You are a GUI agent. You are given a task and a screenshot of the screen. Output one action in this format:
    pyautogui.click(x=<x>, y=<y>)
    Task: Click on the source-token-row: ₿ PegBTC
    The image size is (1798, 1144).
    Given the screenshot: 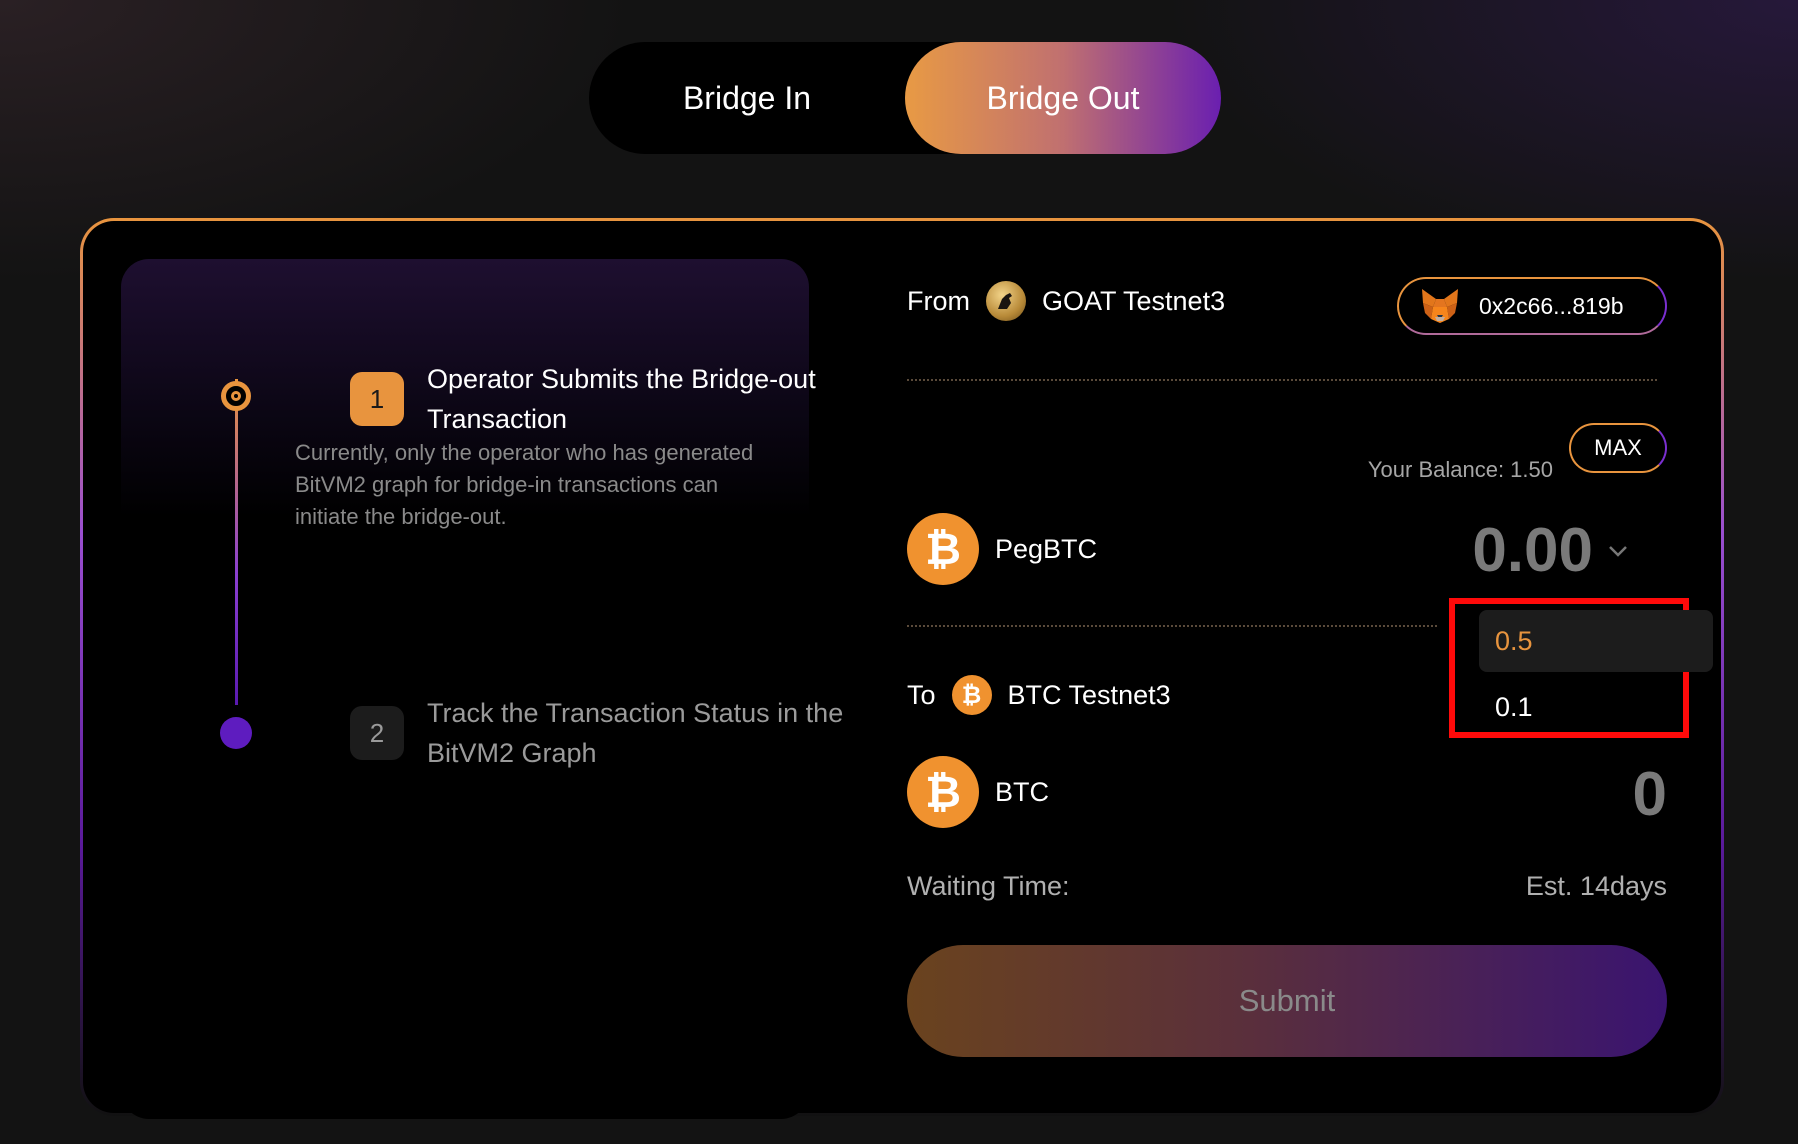 What is the action you would take?
    pyautogui.click(x=1002, y=549)
    